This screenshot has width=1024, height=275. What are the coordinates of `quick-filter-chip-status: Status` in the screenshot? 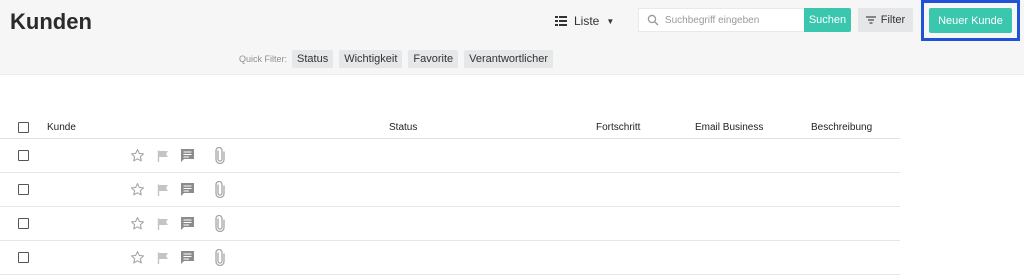 It's located at (313, 59).